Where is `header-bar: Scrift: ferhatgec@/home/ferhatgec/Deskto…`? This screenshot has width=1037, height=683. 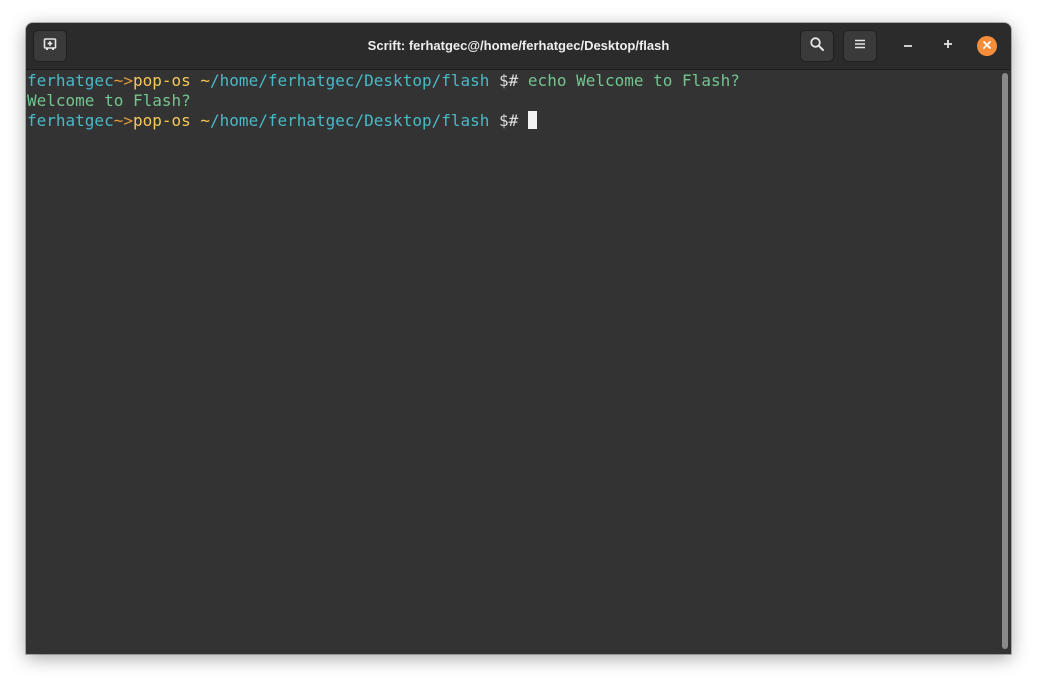
header-bar: Scrift: ferhatgec@/home/ferhatgec/Deskto… is located at coordinates (518, 46).